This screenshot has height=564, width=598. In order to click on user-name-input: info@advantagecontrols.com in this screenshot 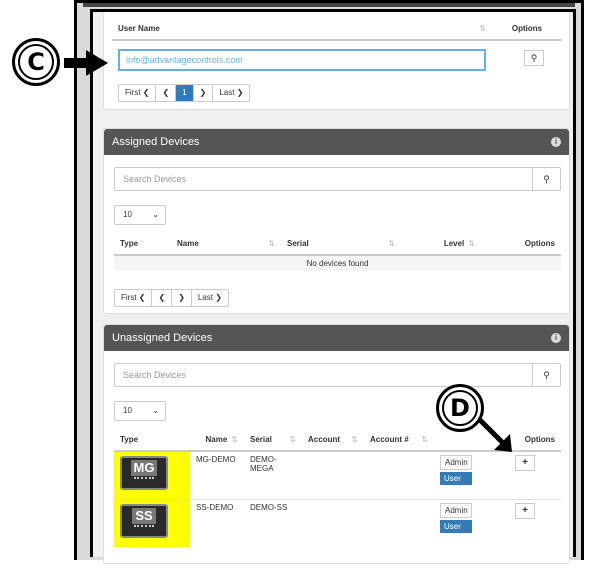, I will do `click(302, 60)`.